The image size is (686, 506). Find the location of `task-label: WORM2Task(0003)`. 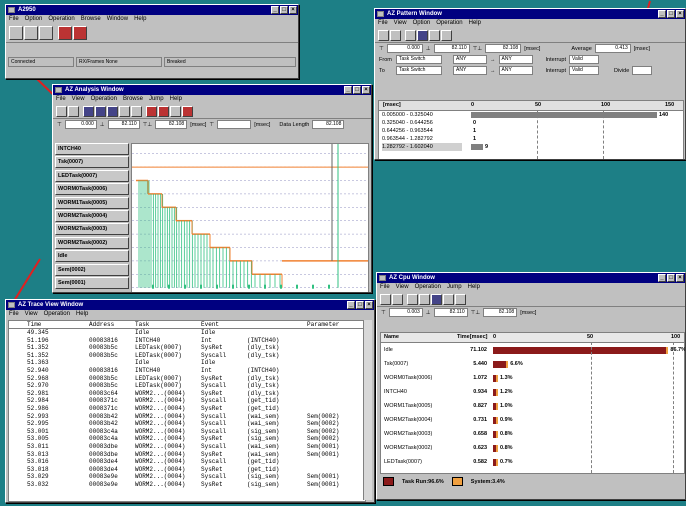

task-label: WORM2Task(0003) is located at coordinates (92, 229).